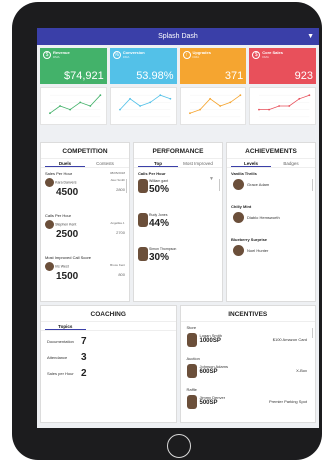 The height and width of the screenshot is (462, 330). Describe the element at coordinates (247, 314) in the screenshot. I see `panel-title: INCENTIVES` at that location.